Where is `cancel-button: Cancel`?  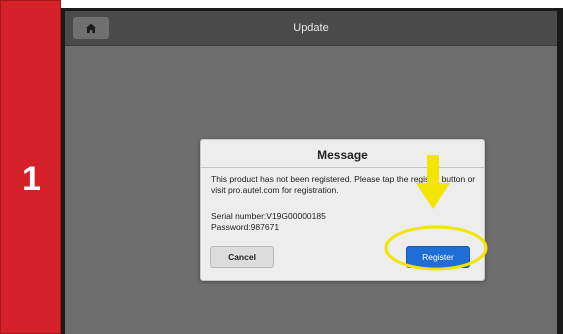 cancel-button: Cancel is located at coordinates (242, 257).